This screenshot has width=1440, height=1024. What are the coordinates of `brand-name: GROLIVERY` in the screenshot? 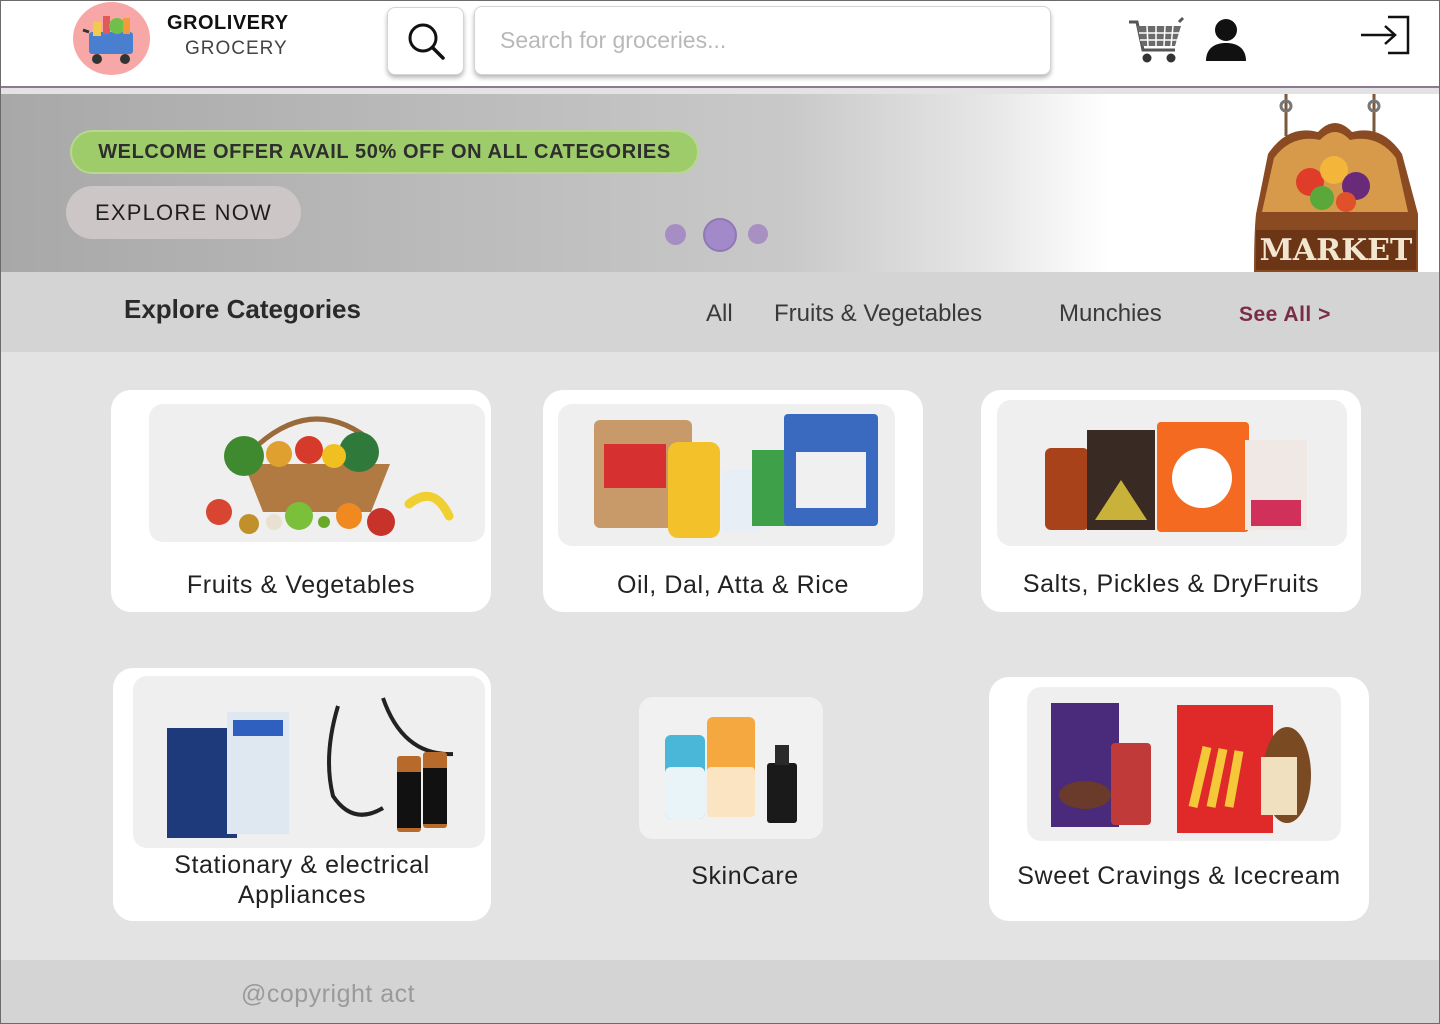 It's located at (228, 23).